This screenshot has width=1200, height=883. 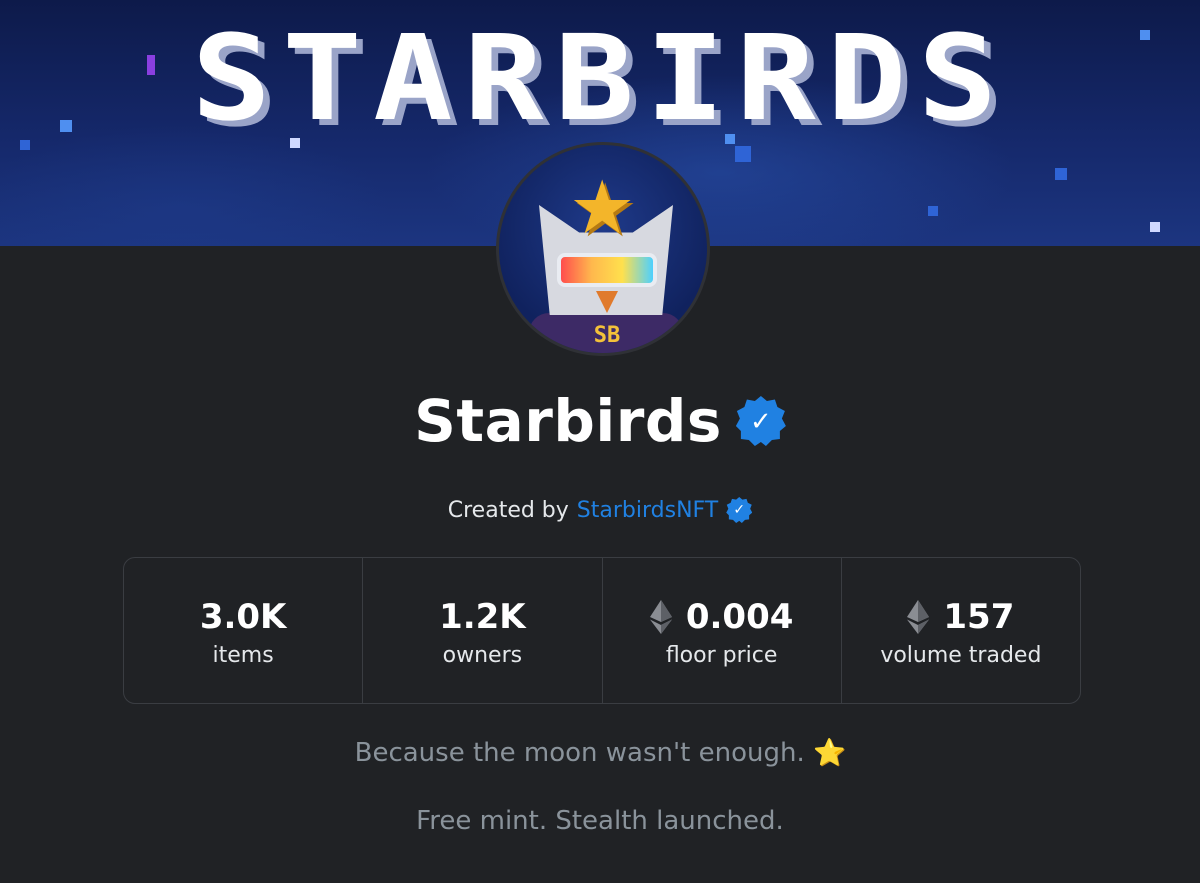 I want to click on description-line-2: Free mint. Stealth launched., so click(x=600, y=821).